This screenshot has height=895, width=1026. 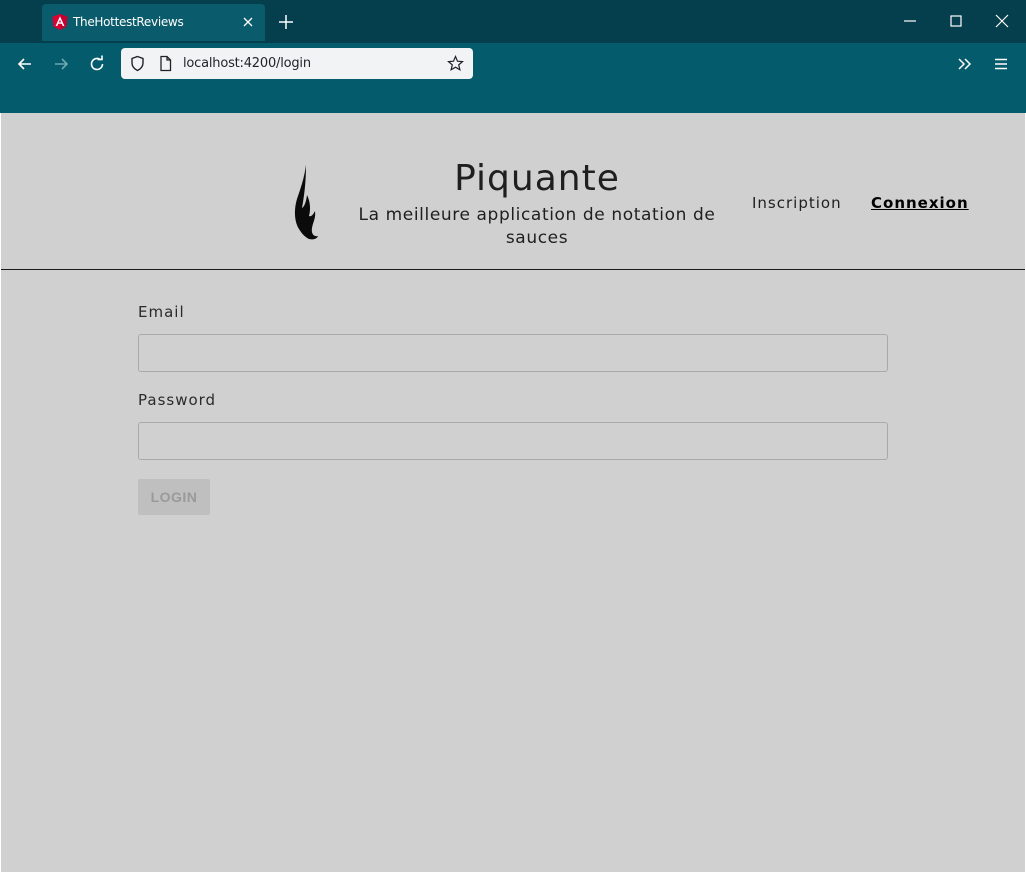 What do you see at coordinates (1002, 21) in the screenshot?
I see `close-window-icon` at bounding box center [1002, 21].